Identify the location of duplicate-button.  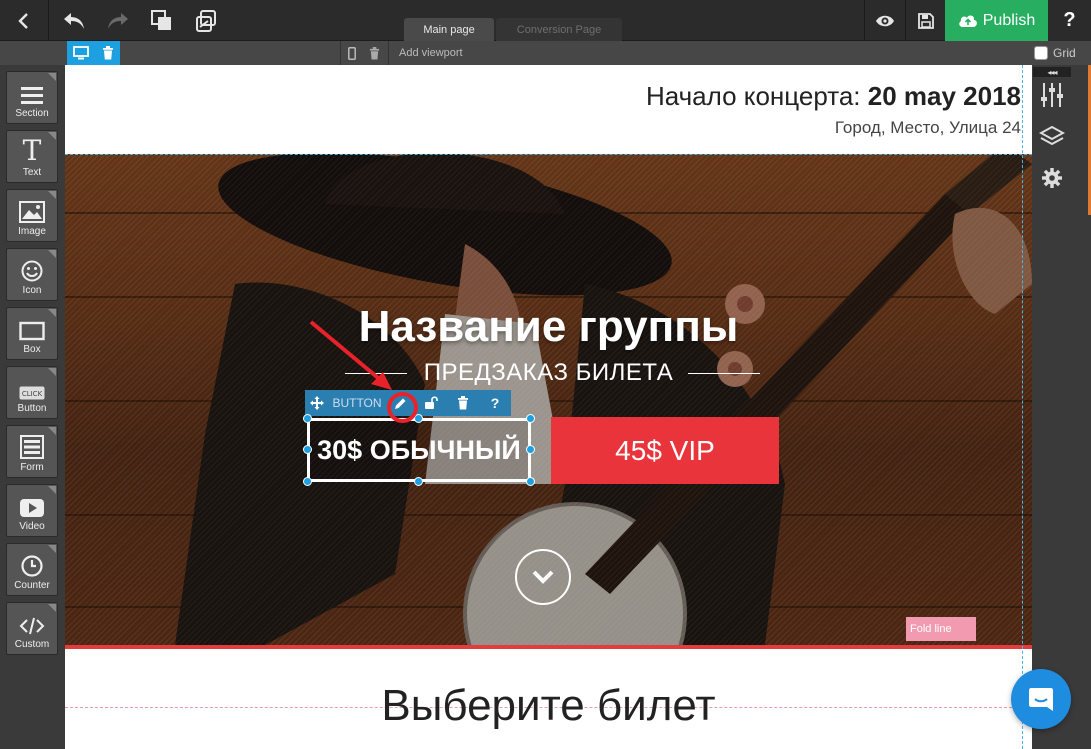
(162, 20).